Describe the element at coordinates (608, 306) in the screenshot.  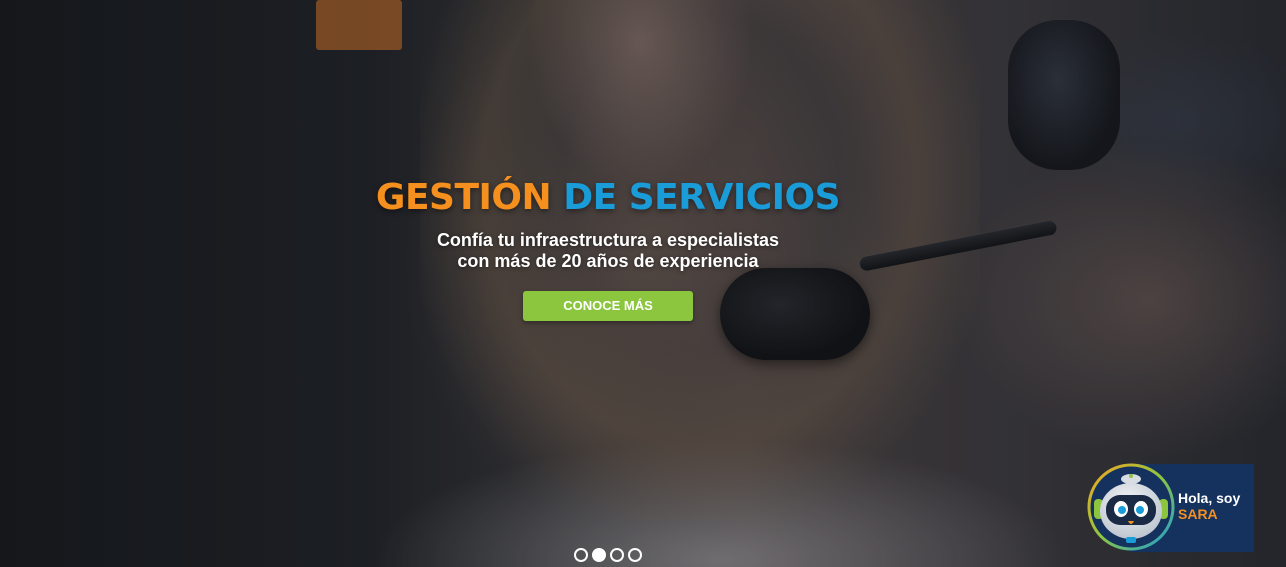
I see `conoce-mas-button: CONOCE MÁS` at that location.